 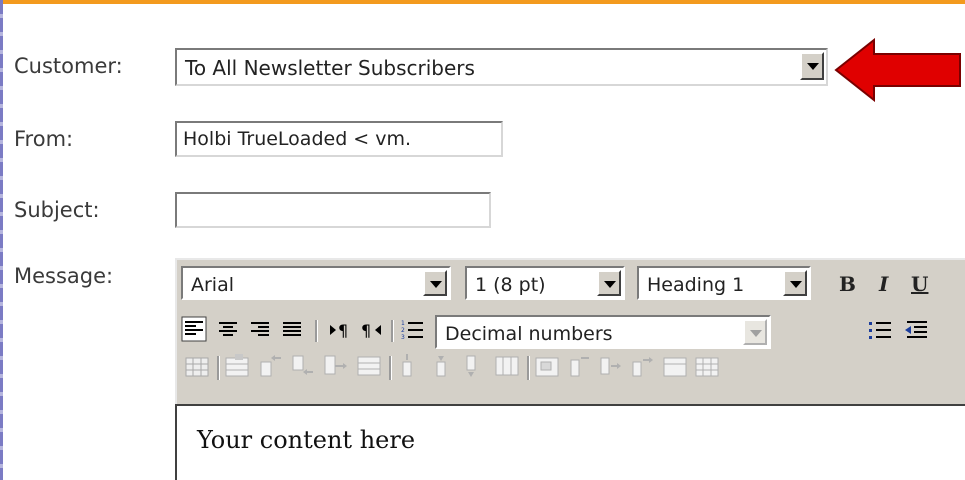 I want to click on rtl-icon: ¶, so click(x=373, y=331).